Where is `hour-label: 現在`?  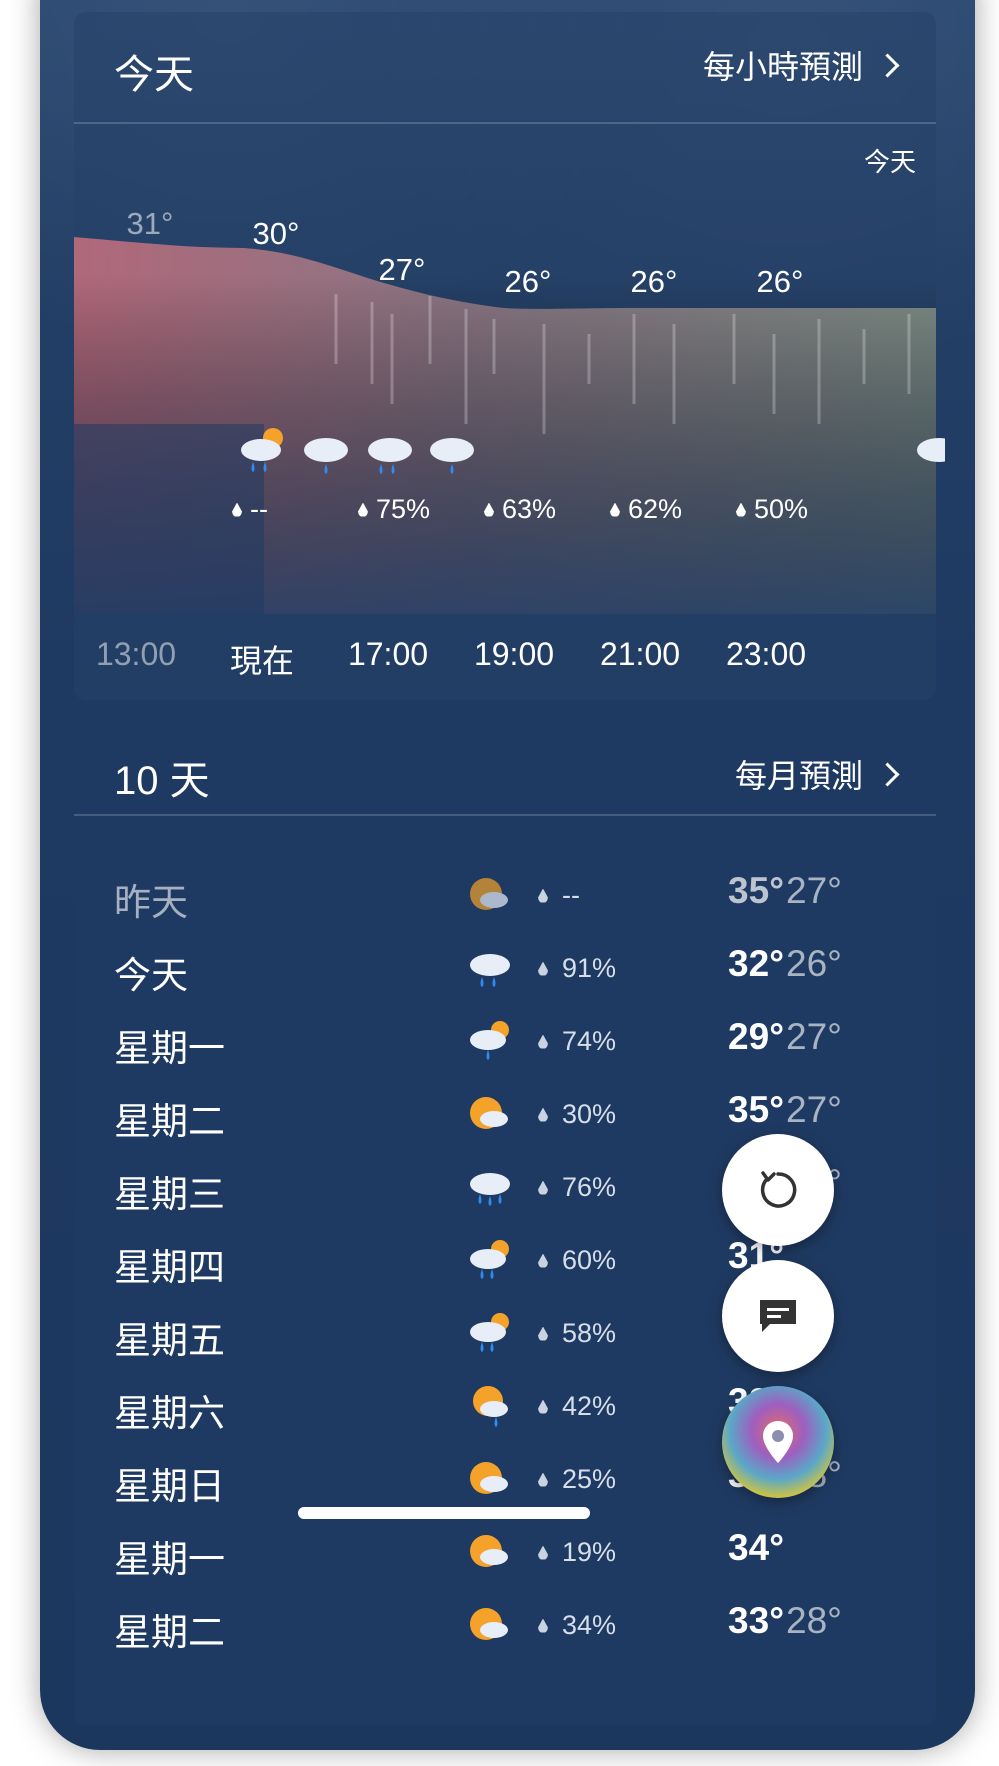
hour-label: 現在 is located at coordinates (262, 661).